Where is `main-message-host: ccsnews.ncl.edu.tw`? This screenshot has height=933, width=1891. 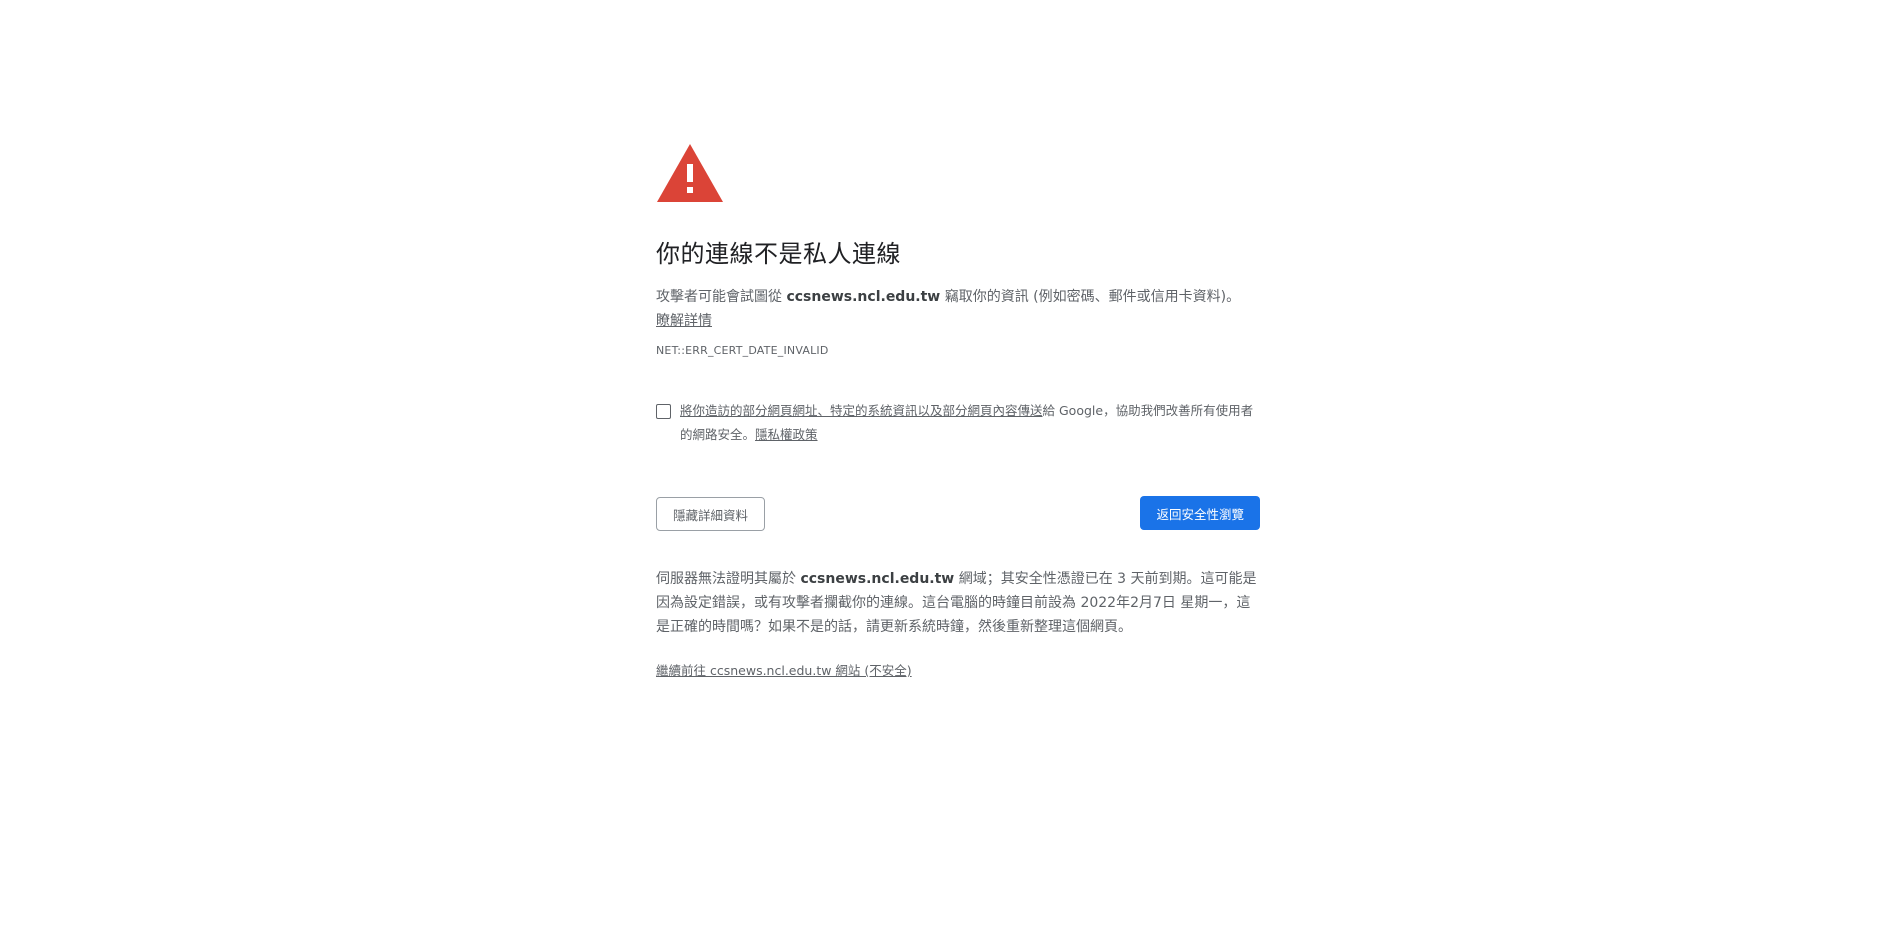 main-message-host: ccsnews.ncl.edu.tw is located at coordinates (863, 297).